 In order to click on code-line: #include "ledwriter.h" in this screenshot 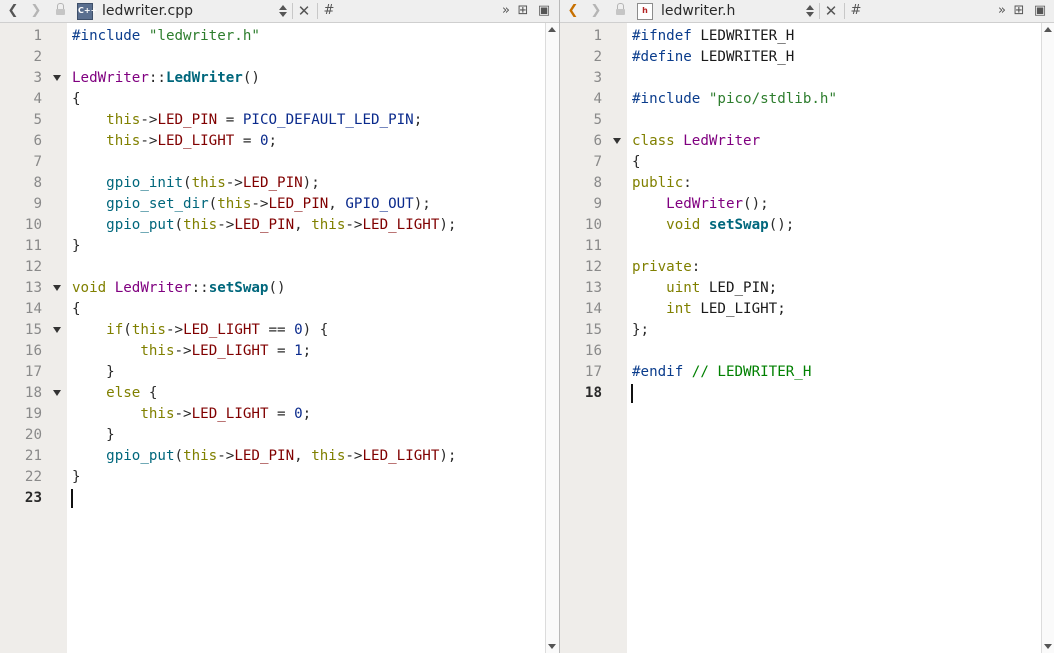, I will do `click(166, 36)`.